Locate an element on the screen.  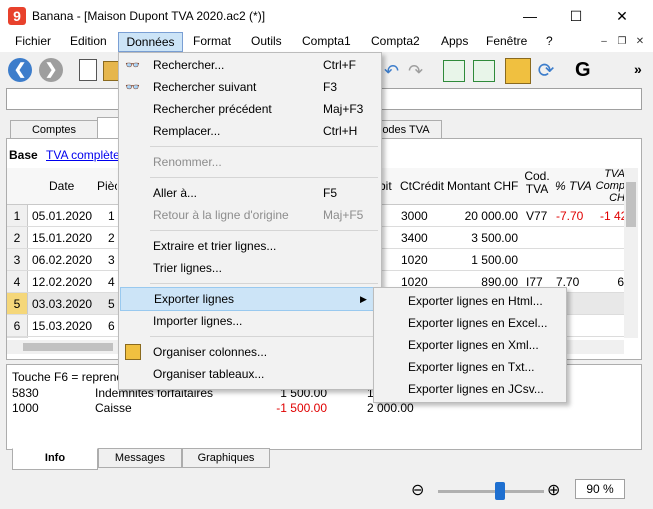
row-number: 2 is located at coordinates (17, 238).